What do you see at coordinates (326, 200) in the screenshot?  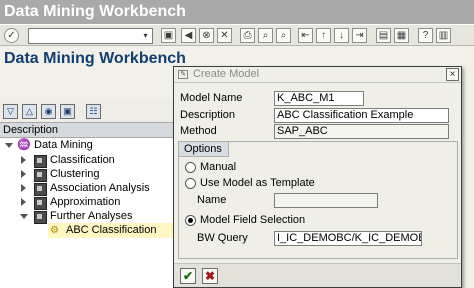 I see `template-name-field` at bounding box center [326, 200].